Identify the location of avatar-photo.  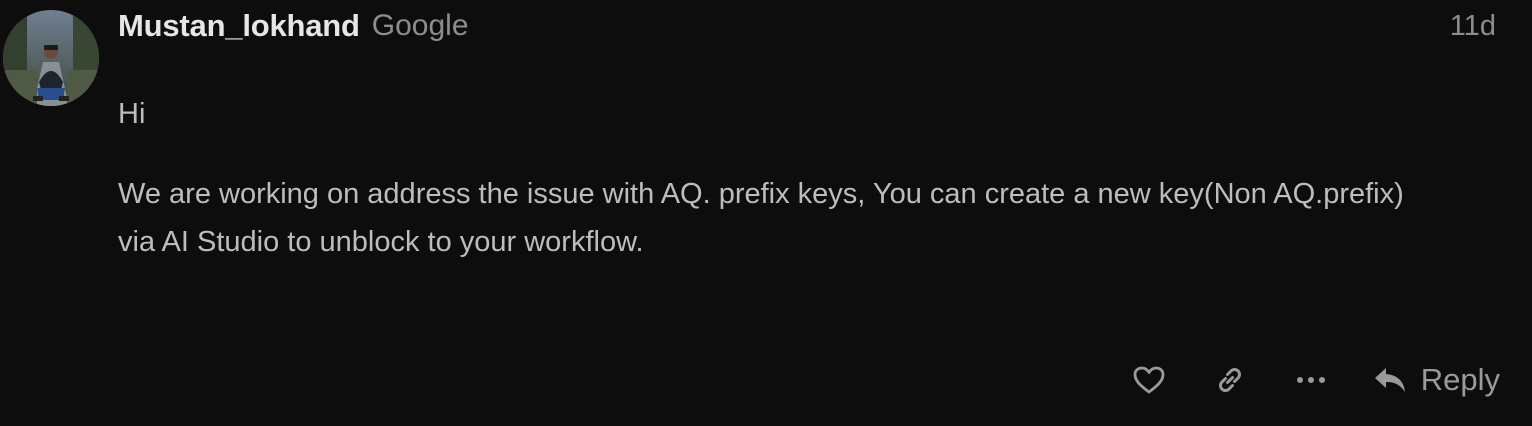
(51, 58).